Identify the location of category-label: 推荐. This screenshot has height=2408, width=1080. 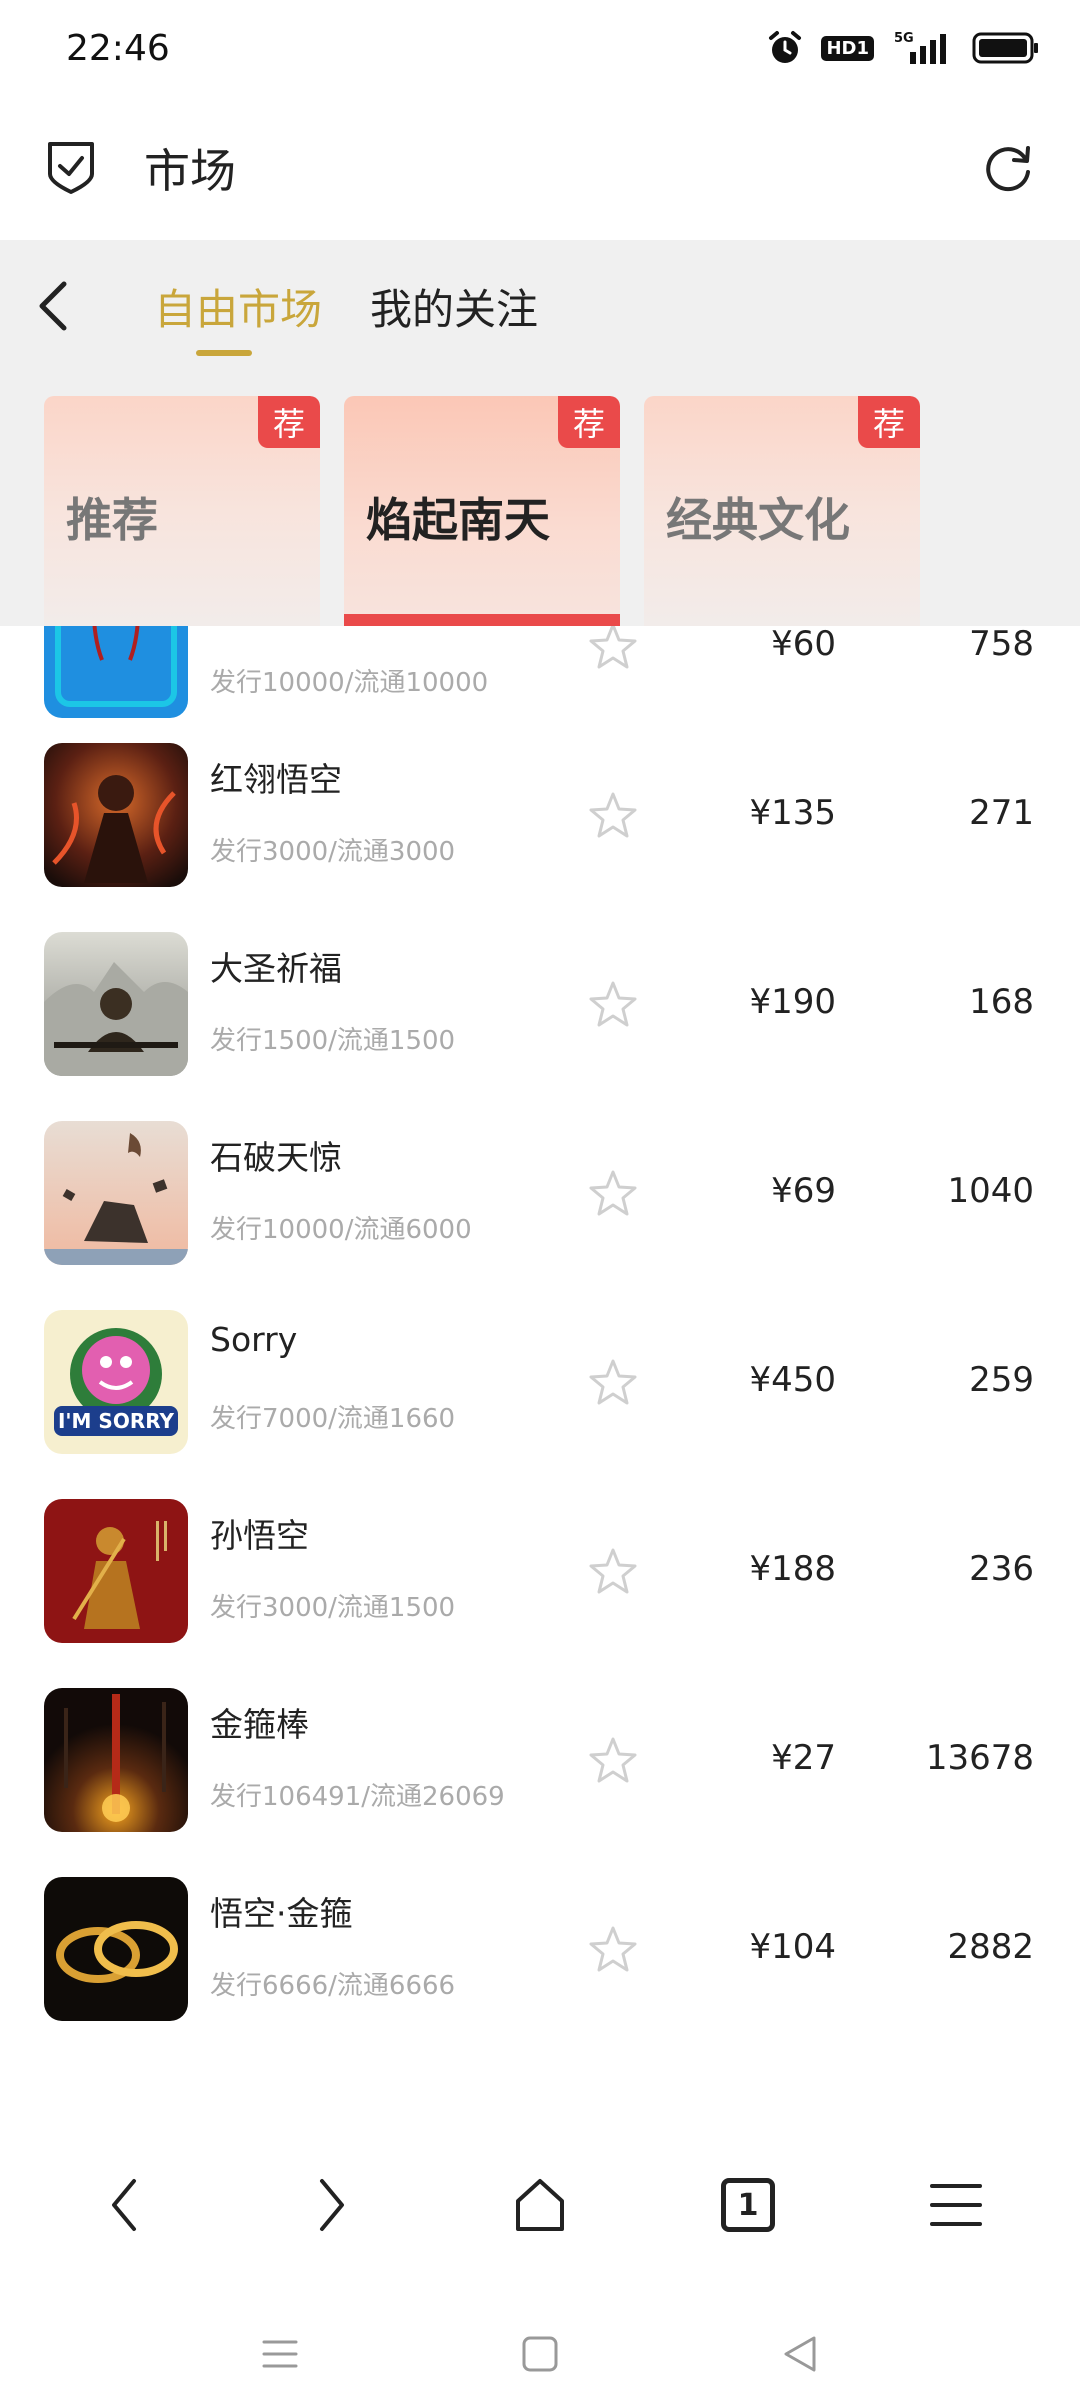
(112, 520).